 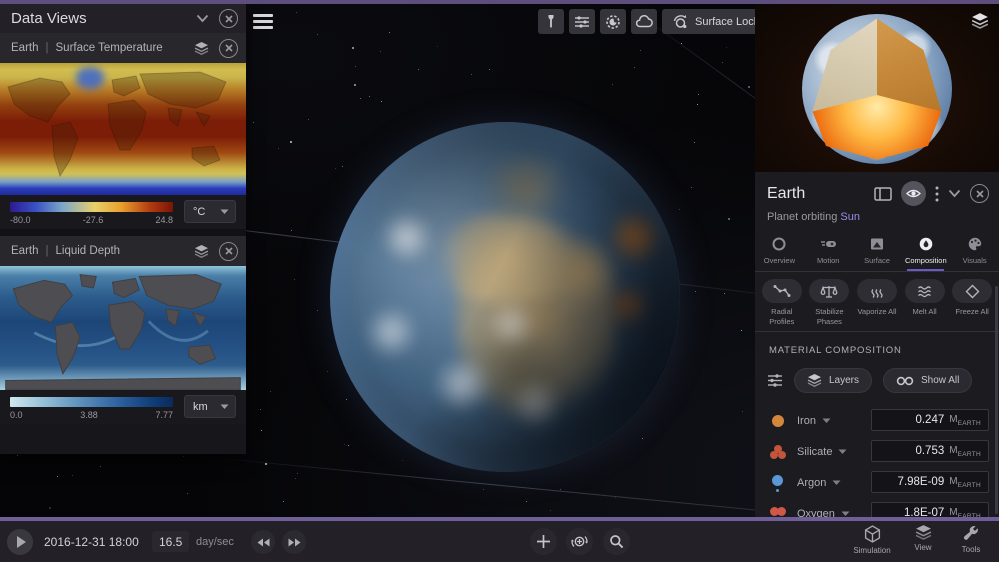 What do you see at coordinates (49, 18) in the screenshot?
I see `panel-title: Data Views` at bounding box center [49, 18].